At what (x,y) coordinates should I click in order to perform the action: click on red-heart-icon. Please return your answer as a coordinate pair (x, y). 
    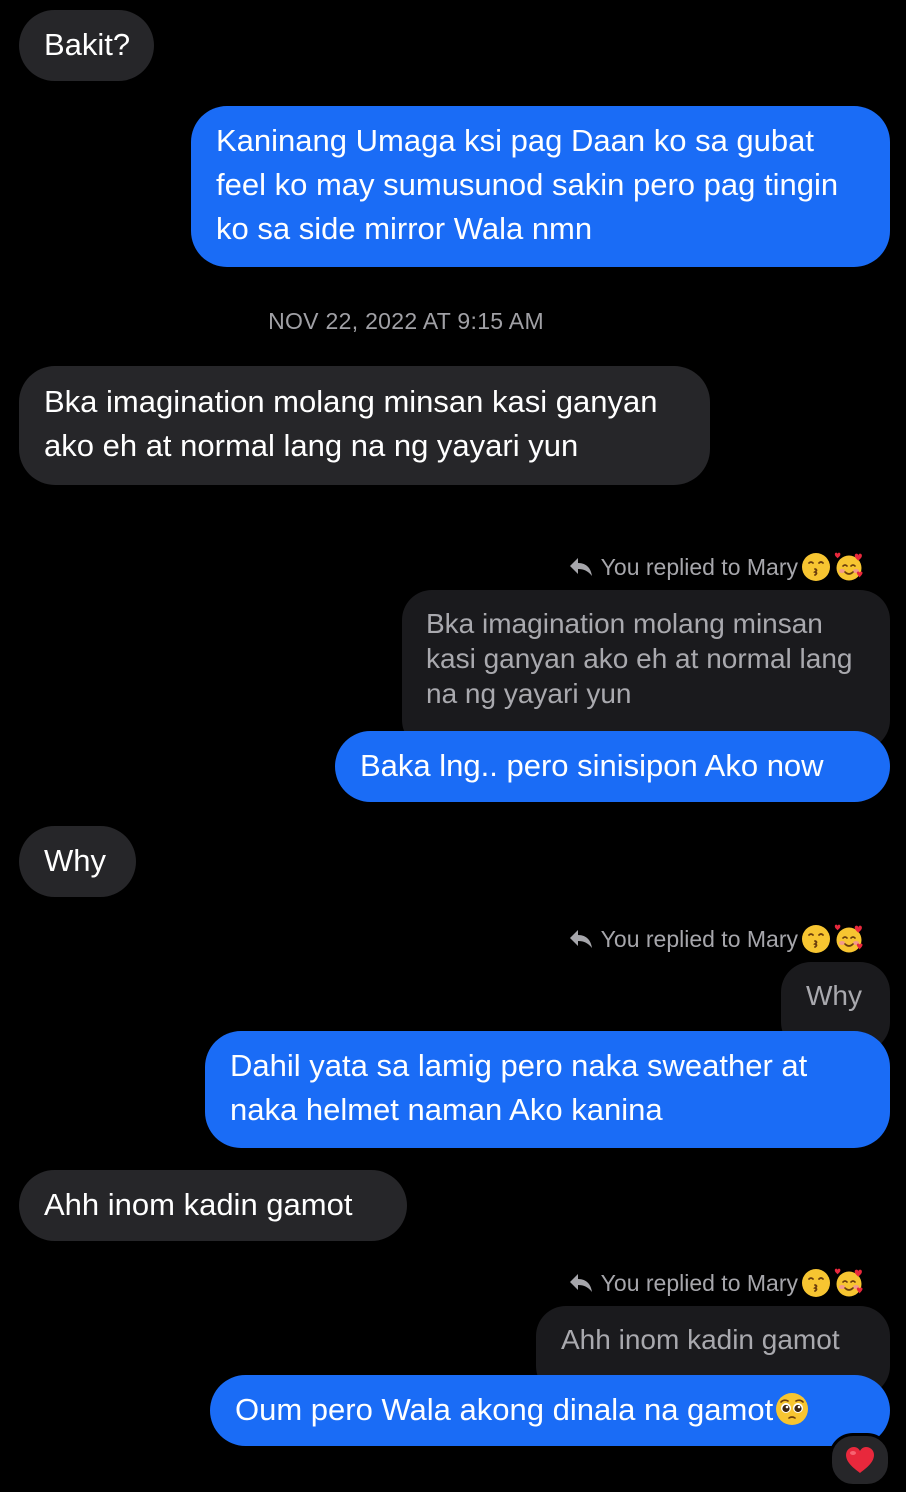
    Looking at the image, I should click on (860, 1460).